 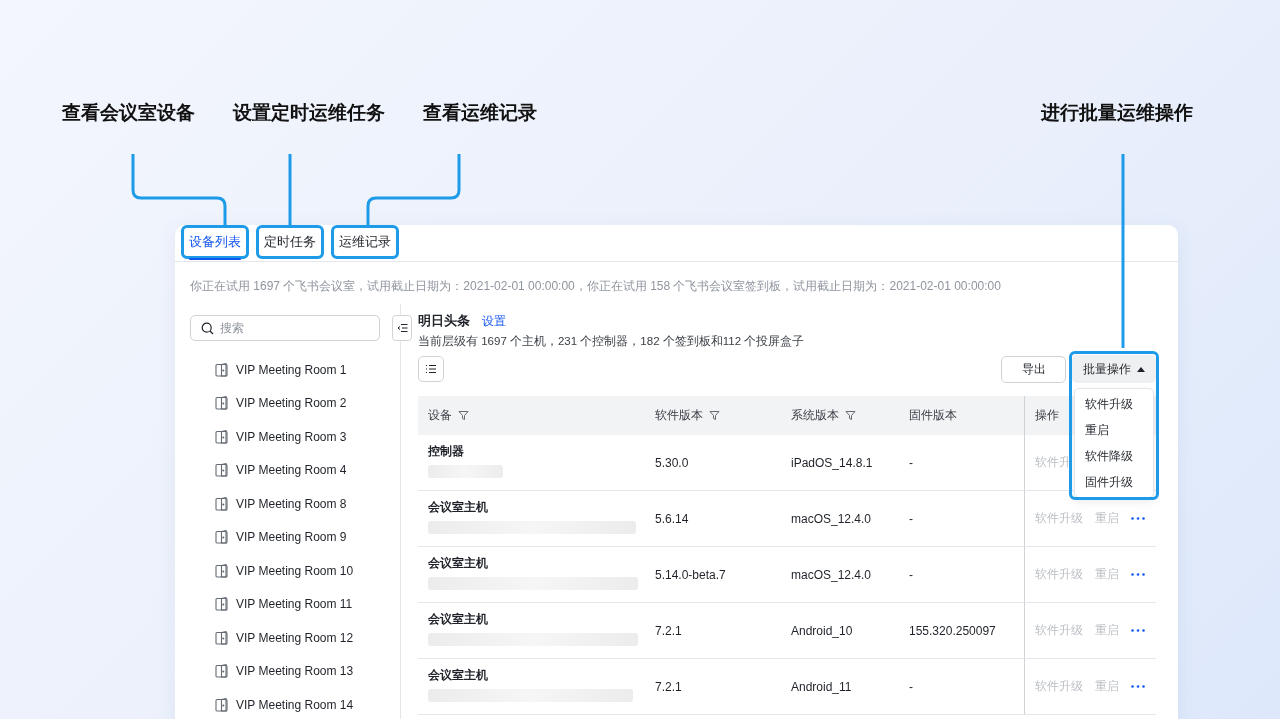 What do you see at coordinates (822, 630) in the screenshot?
I see `table-cell-text: Android_10` at bounding box center [822, 630].